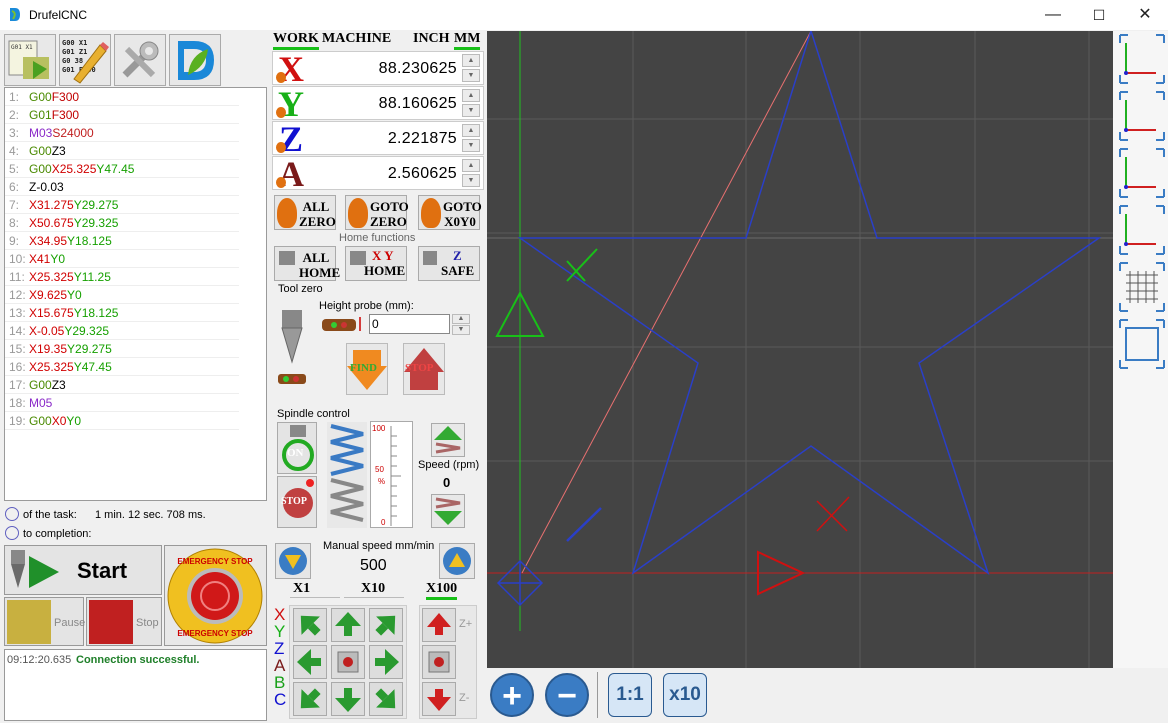 The image size is (1168, 723). Describe the element at coordinates (424, 369) in the screenshot. I see `probe-stop-button: STOP` at that location.